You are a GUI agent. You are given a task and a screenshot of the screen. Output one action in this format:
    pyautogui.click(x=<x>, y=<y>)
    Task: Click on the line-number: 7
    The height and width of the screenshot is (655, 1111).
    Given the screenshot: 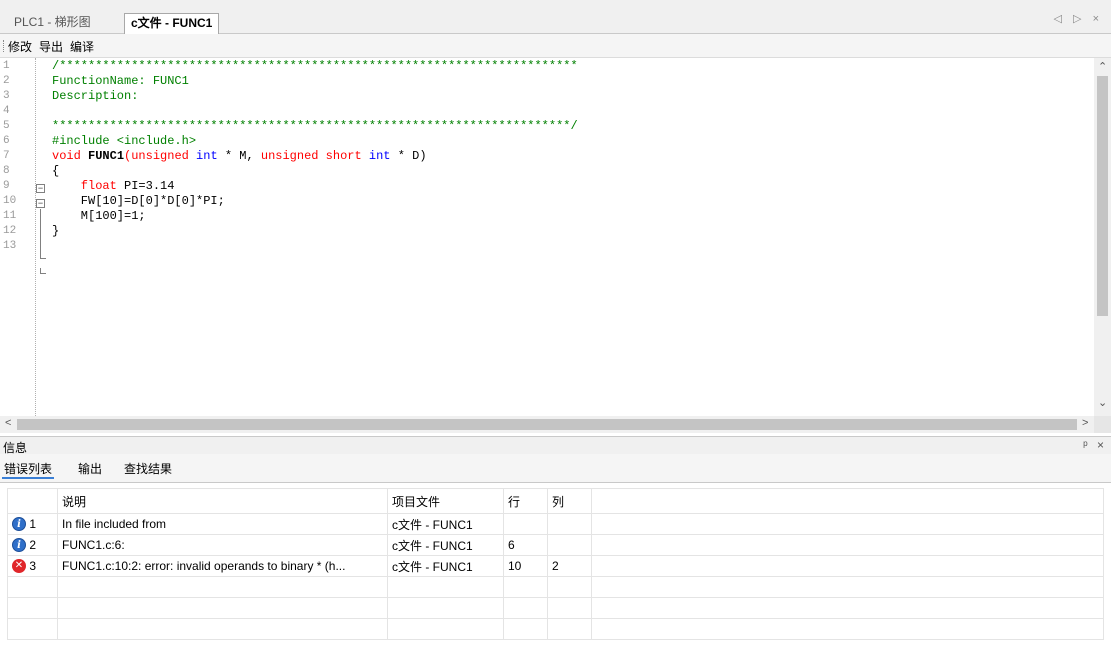 What is the action you would take?
    pyautogui.click(x=6, y=156)
    